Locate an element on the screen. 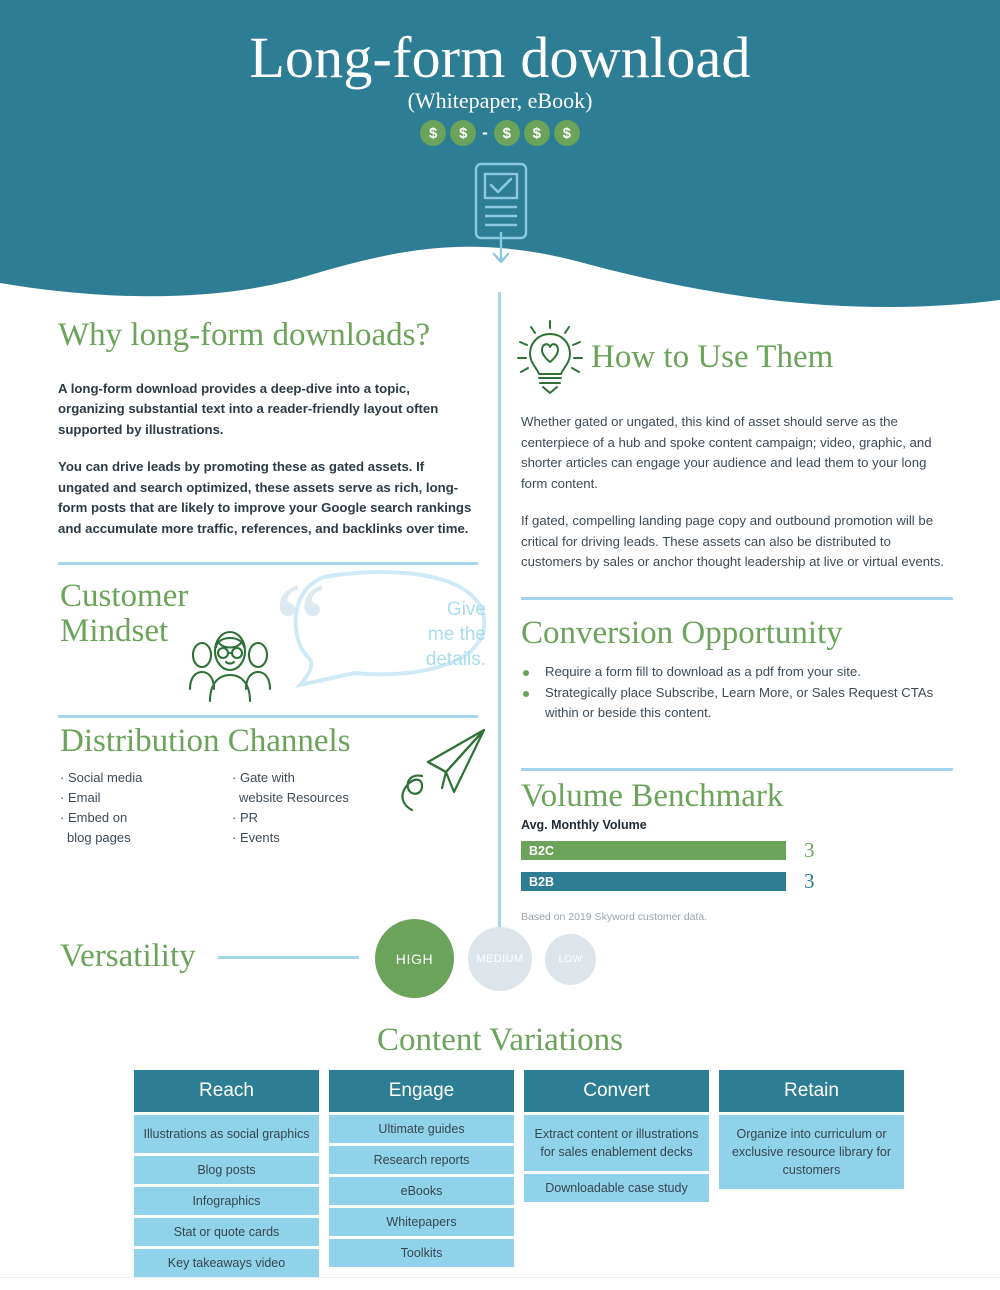 This screenshot has width=1000, height=1290. customer-mindset-heading-line1: Customer is located at coordinates (124, 596).